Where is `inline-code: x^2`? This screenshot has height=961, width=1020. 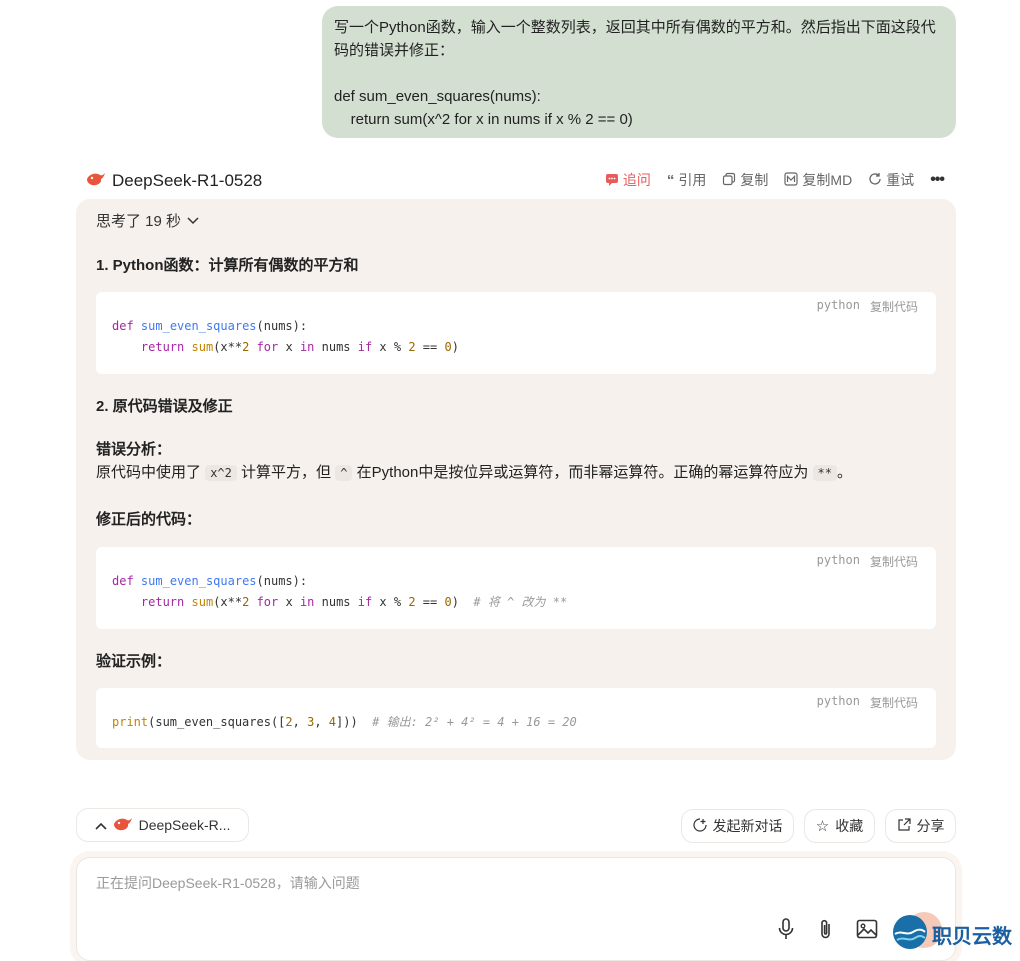
inline-code: x^2 is located at coordinates (221, 473).